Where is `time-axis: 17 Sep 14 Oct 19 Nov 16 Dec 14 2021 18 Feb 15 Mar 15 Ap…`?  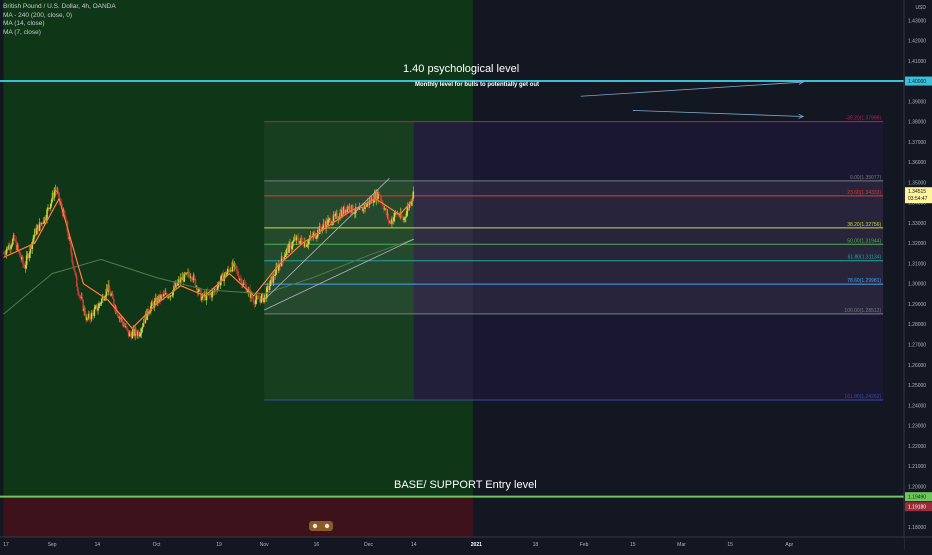
time-axis: 17 Sep 14 Oct 19 Nov 16 Dec 14 2021 18 Feb 15 Mar 15 Ap… is located at coordinates (466, 543).